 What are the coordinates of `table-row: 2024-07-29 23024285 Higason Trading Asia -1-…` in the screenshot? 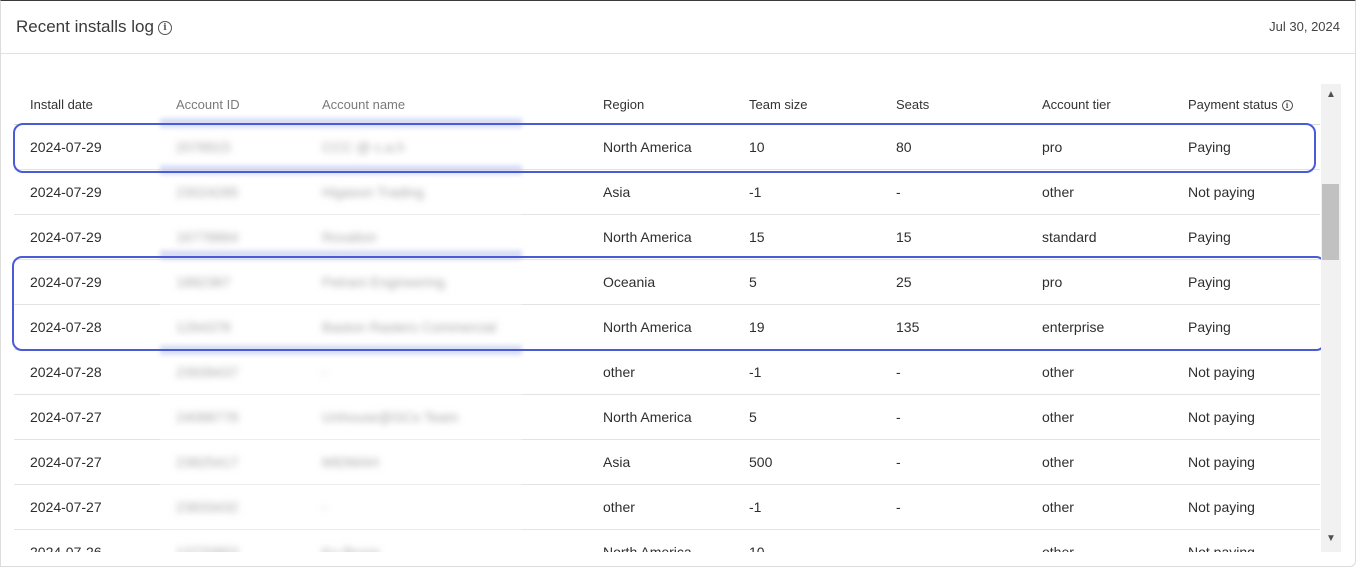 It's located at (667, 192).